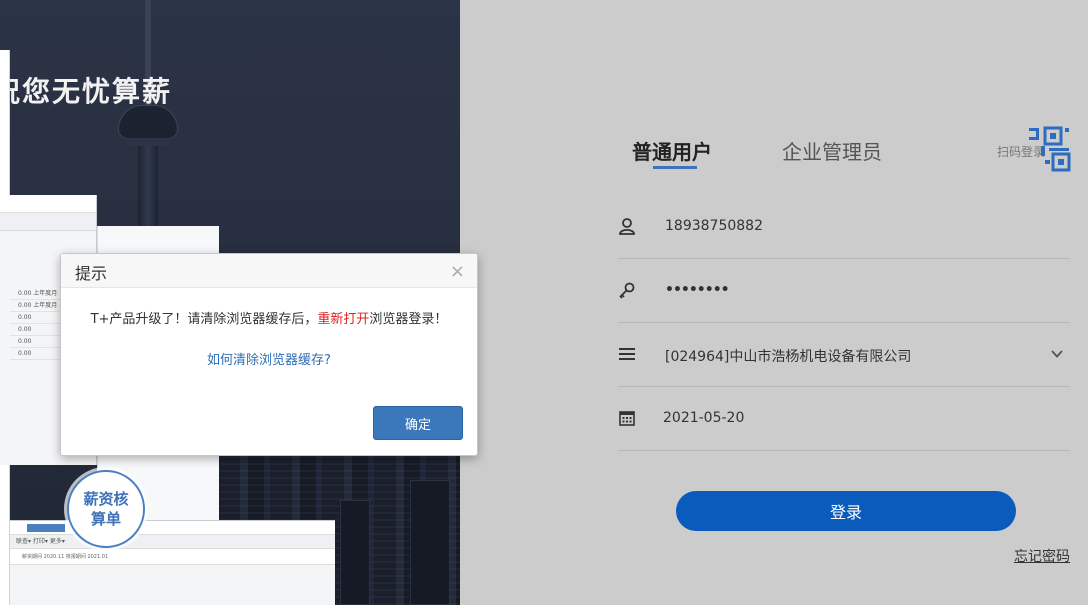  Describe the element at coordinates (846, 511) in the screenshot. I see `login-button: 登录` at that location.